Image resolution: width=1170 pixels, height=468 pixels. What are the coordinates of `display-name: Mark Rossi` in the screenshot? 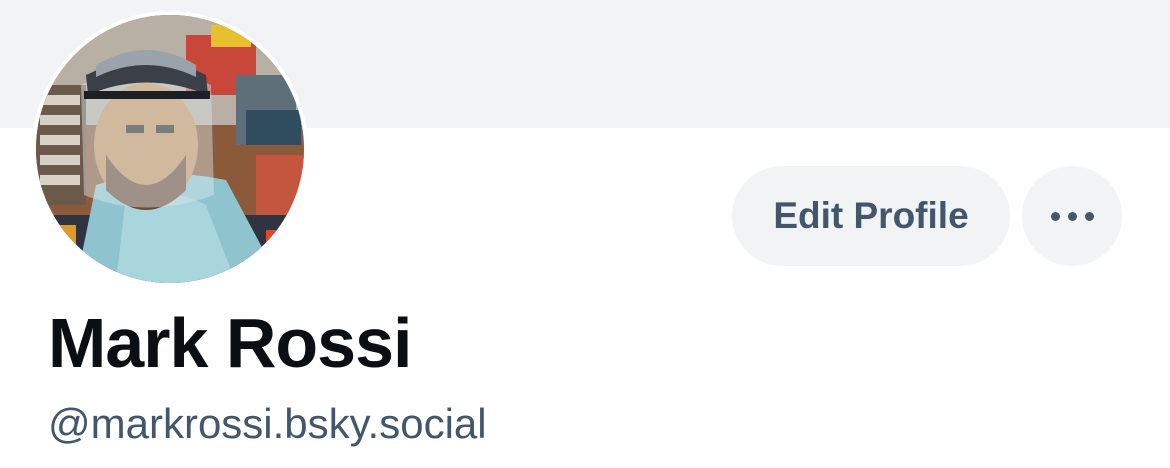 It's located at (230, 343).